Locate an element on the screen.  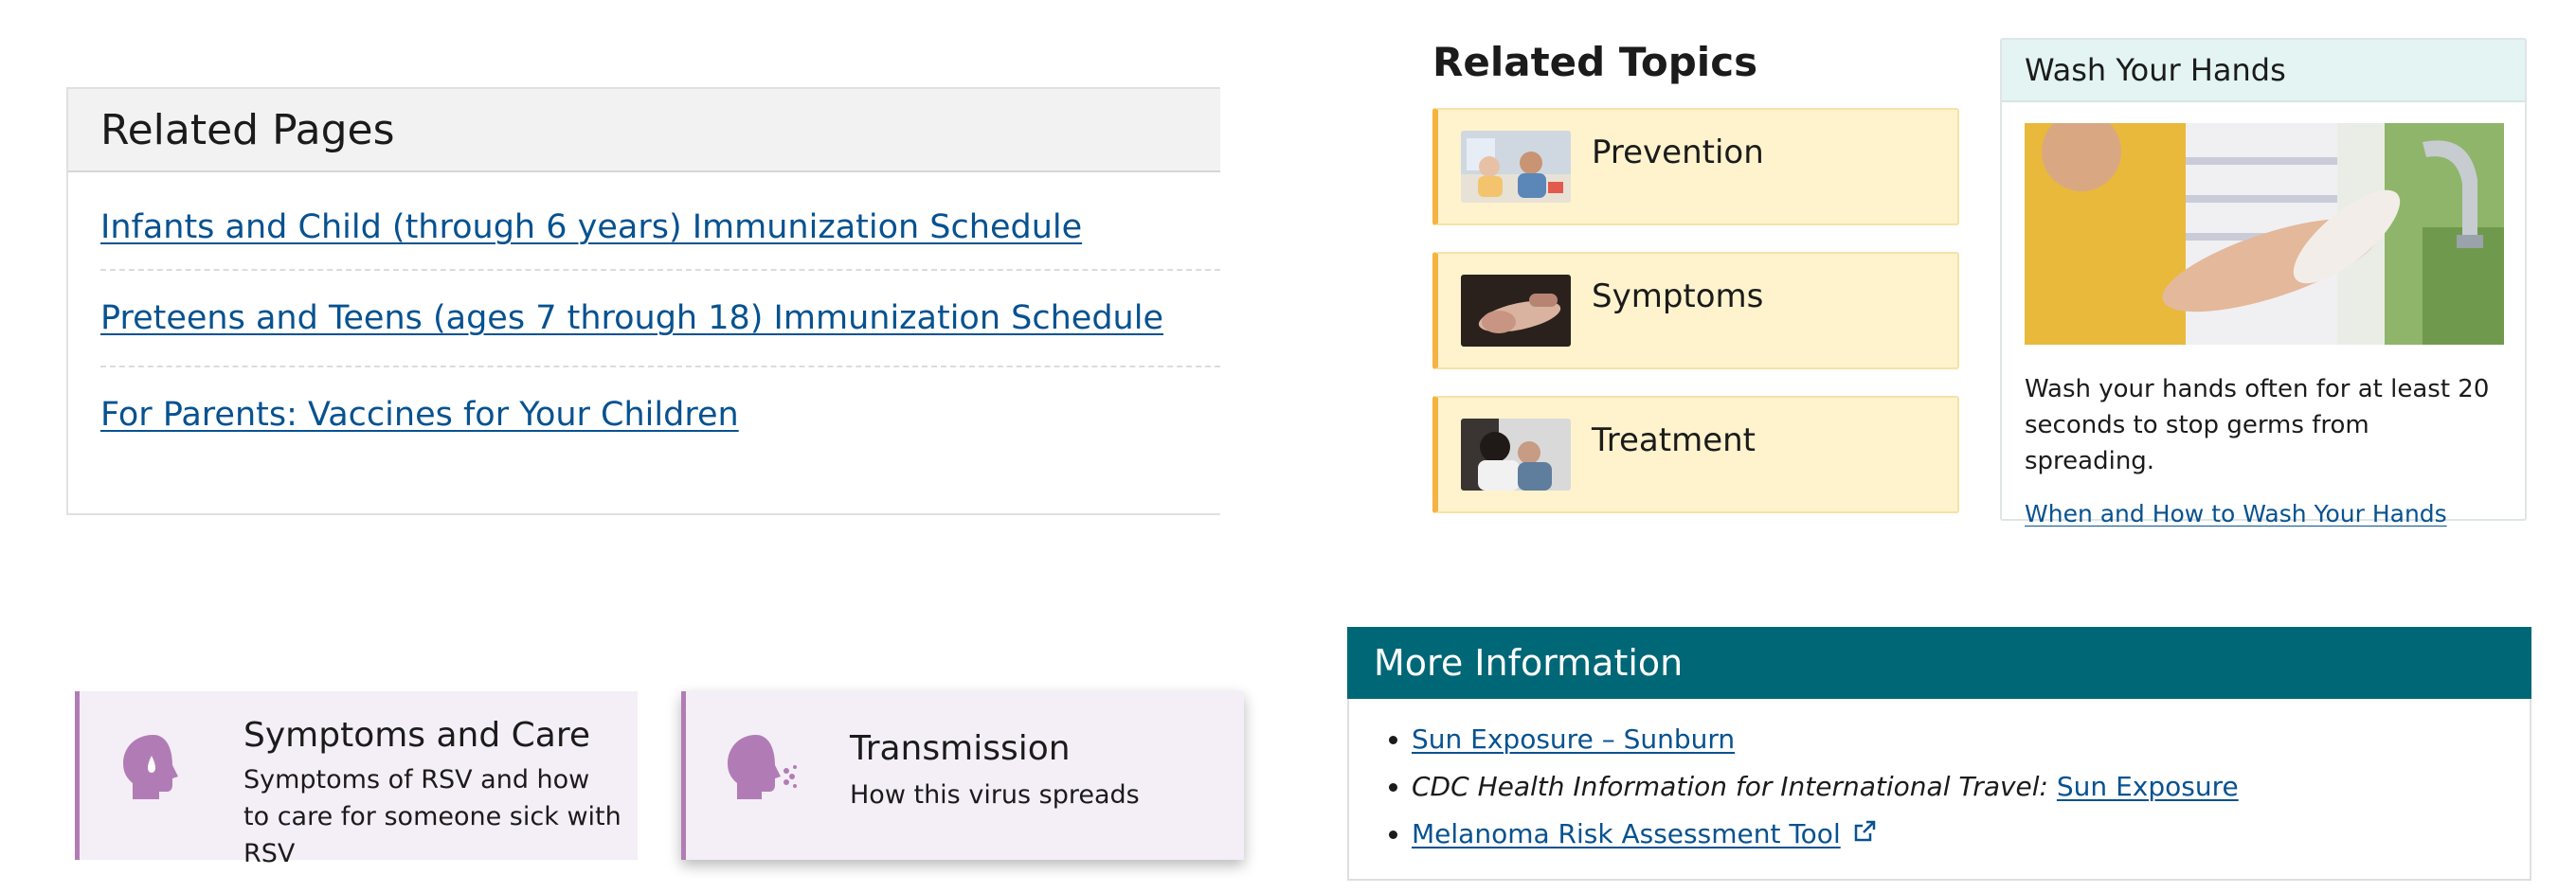
list-item: Sun Exposure – Sunburn is located at coordinates (1971, 739).